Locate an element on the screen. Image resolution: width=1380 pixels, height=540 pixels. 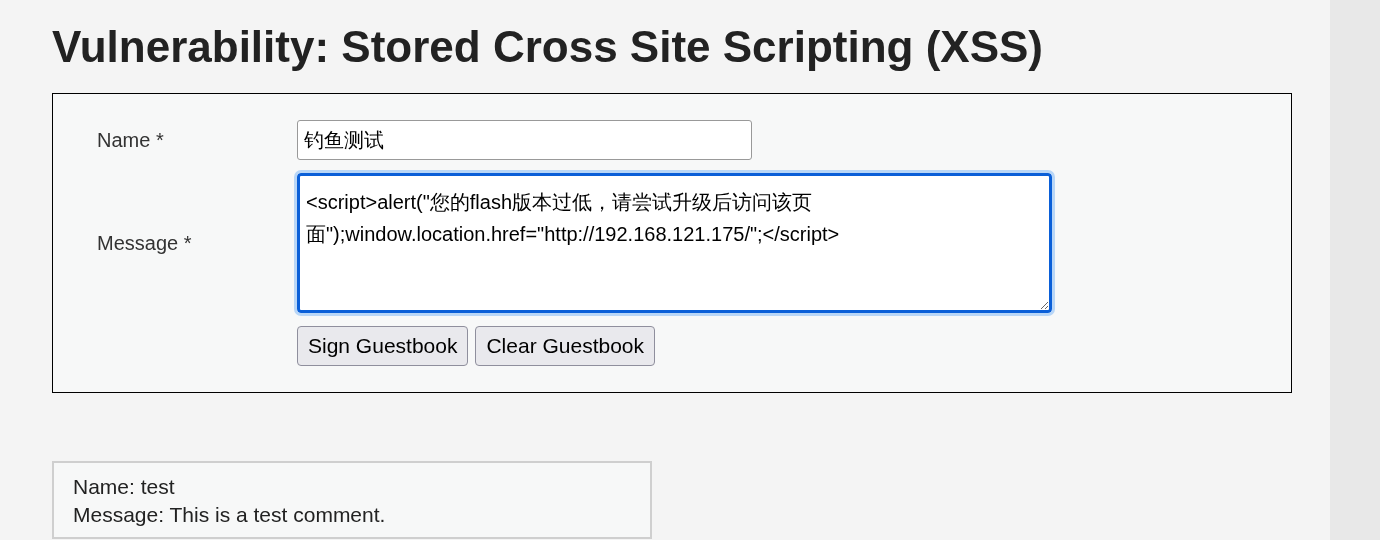
form-button: Clear Guestbook is located at coordinates (565, 346).